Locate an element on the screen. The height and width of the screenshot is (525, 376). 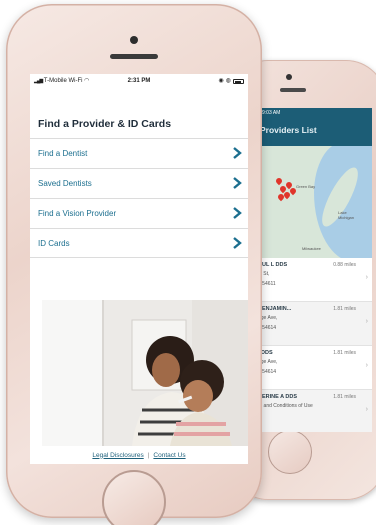
menu-item-id-cards: ID Cards is located at coordinates (139, 243).